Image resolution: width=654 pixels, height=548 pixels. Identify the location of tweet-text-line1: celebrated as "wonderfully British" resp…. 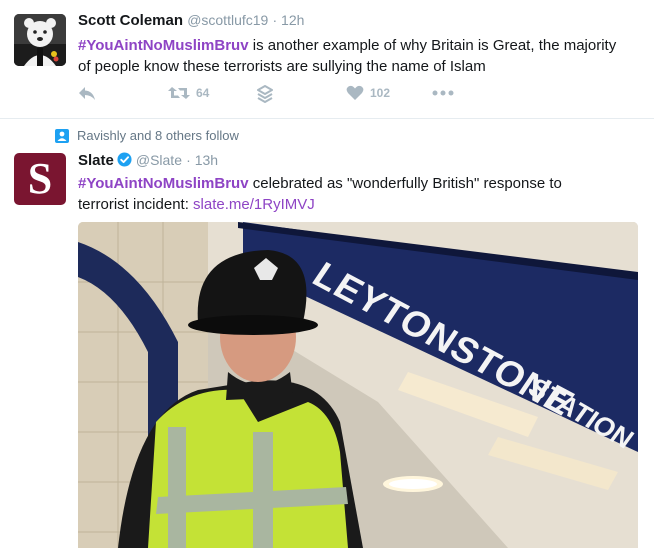
(405, 183).